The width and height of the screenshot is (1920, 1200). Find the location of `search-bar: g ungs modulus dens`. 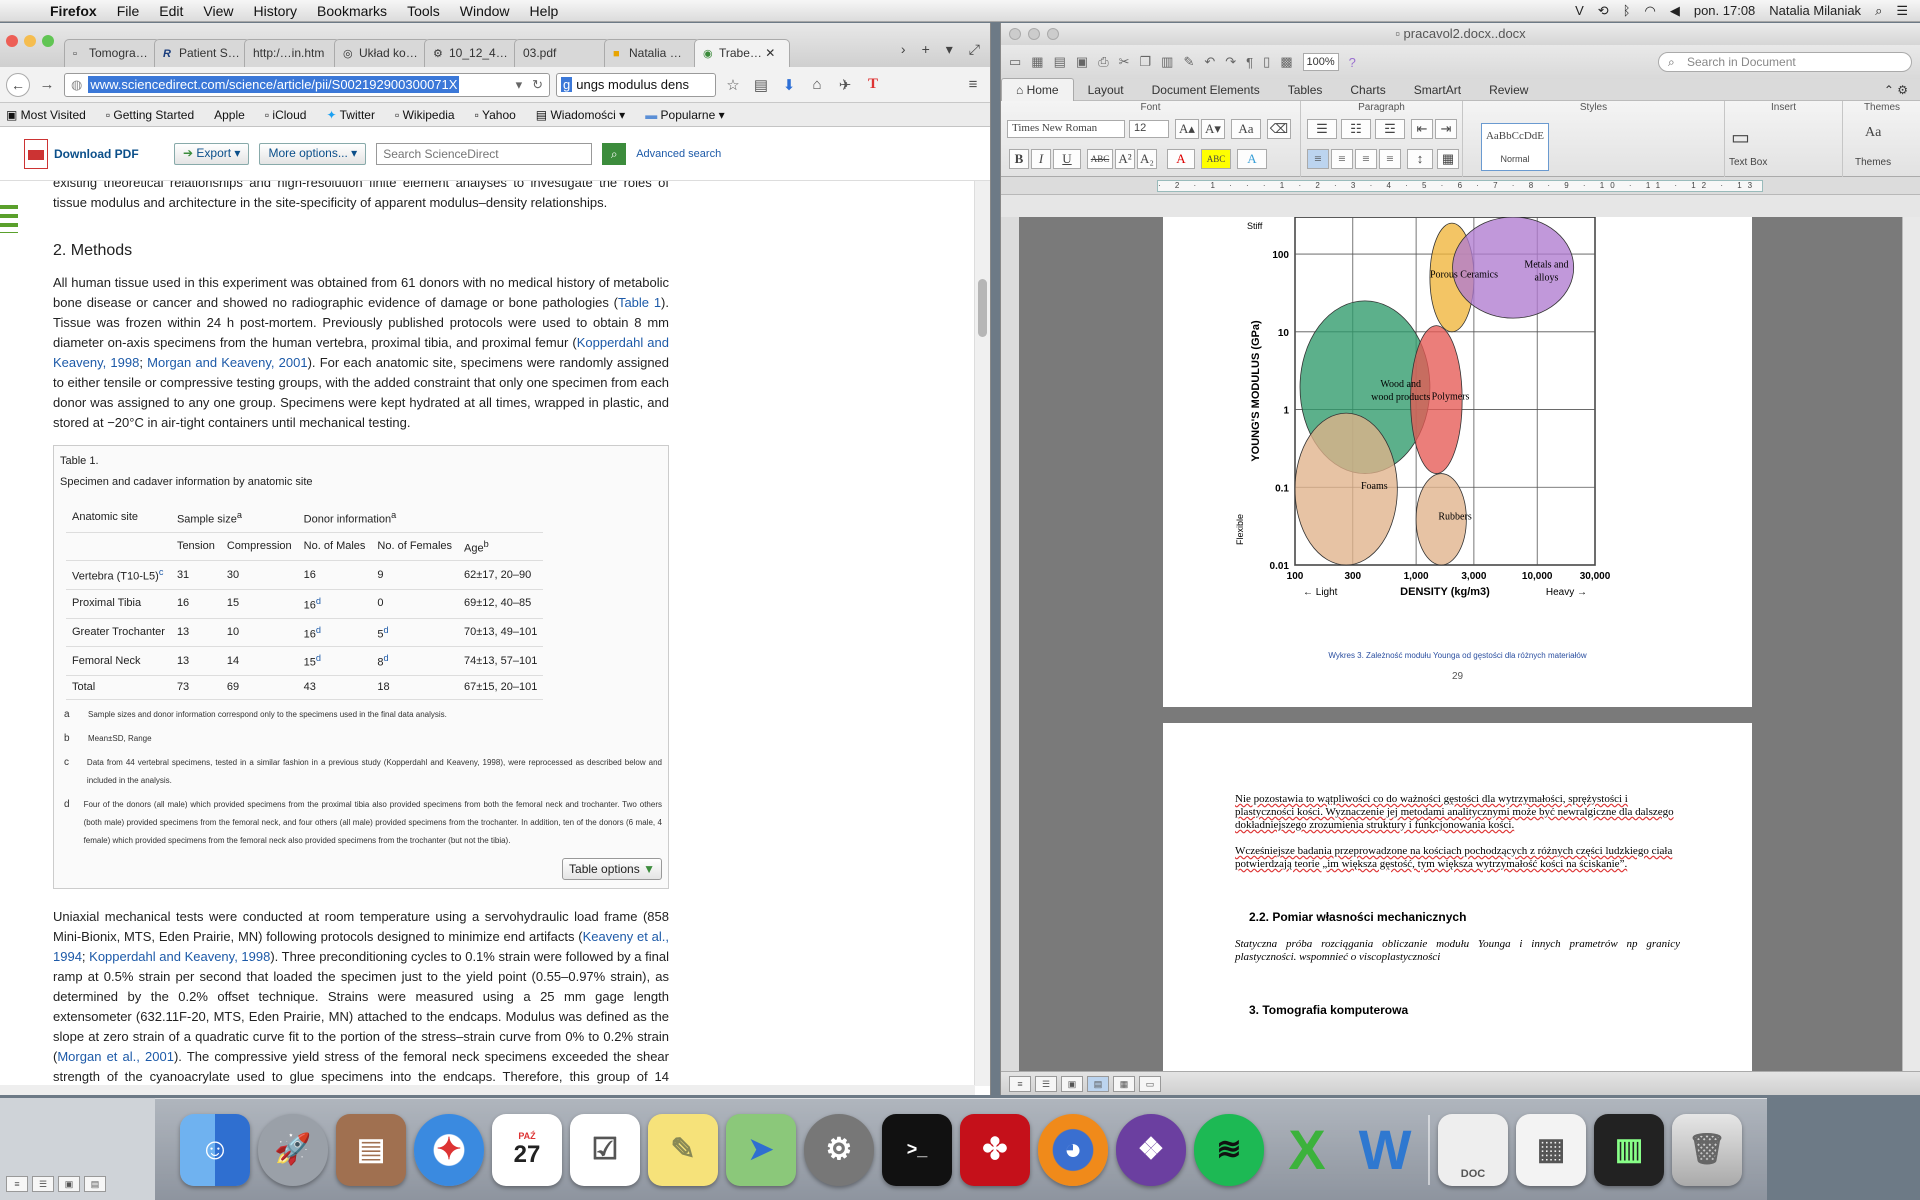

search-bar: g ungs modulus dens is located at coordinates (636, 84).